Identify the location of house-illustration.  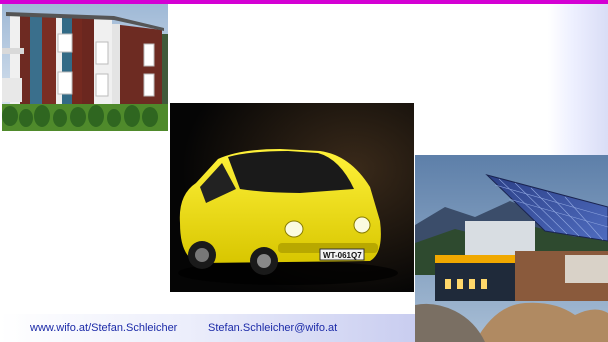
(85, 67).